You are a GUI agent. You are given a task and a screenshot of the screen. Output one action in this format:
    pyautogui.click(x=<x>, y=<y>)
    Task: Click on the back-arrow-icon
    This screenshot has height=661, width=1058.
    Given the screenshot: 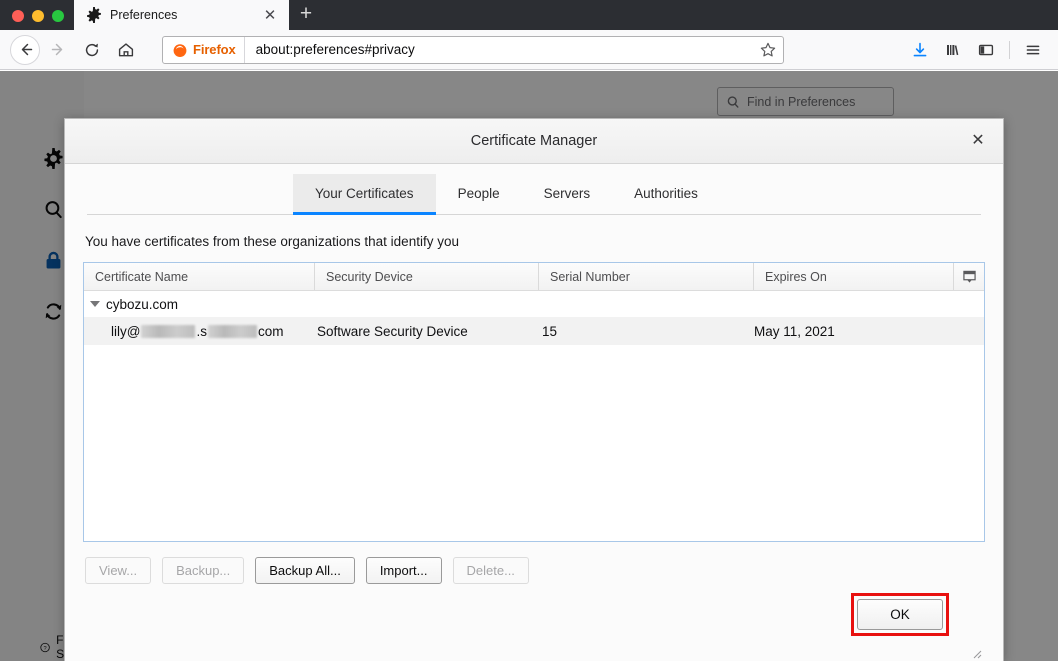 What is the action you would take?
    pyautogui.click(x=25, y=49)
    